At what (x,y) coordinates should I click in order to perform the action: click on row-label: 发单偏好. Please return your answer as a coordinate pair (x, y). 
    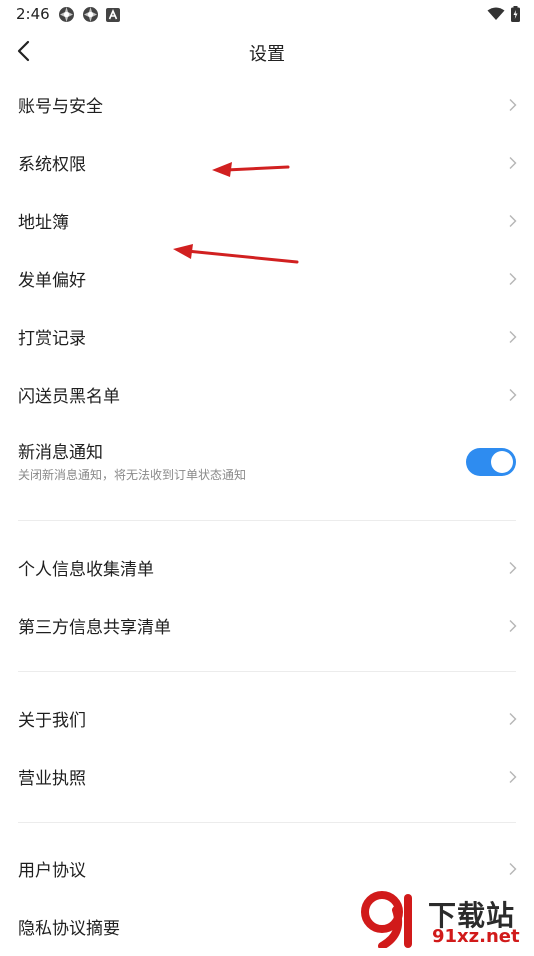
    Looking at the image, I should click on (52, 281).